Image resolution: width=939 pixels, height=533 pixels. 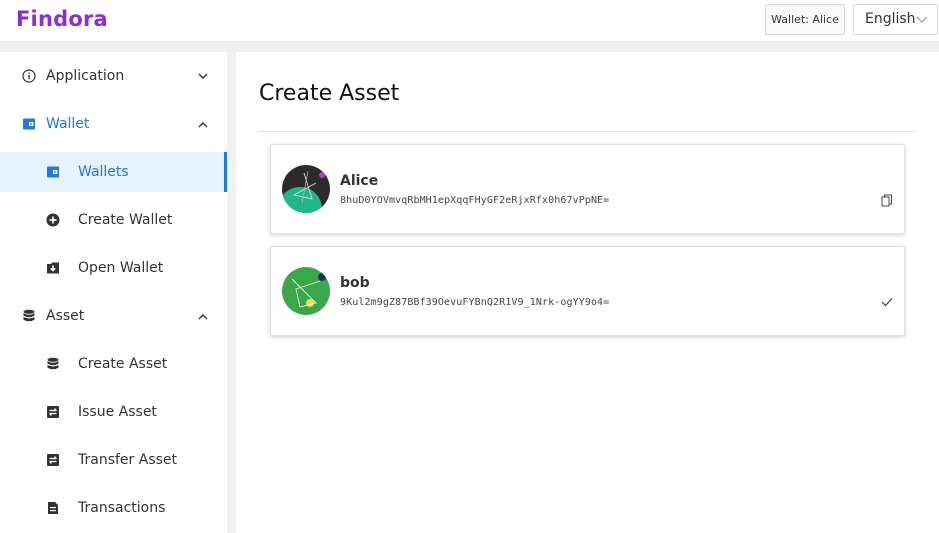 I want to click on sidebar-item-application: Application, so click(x=113, y=76).